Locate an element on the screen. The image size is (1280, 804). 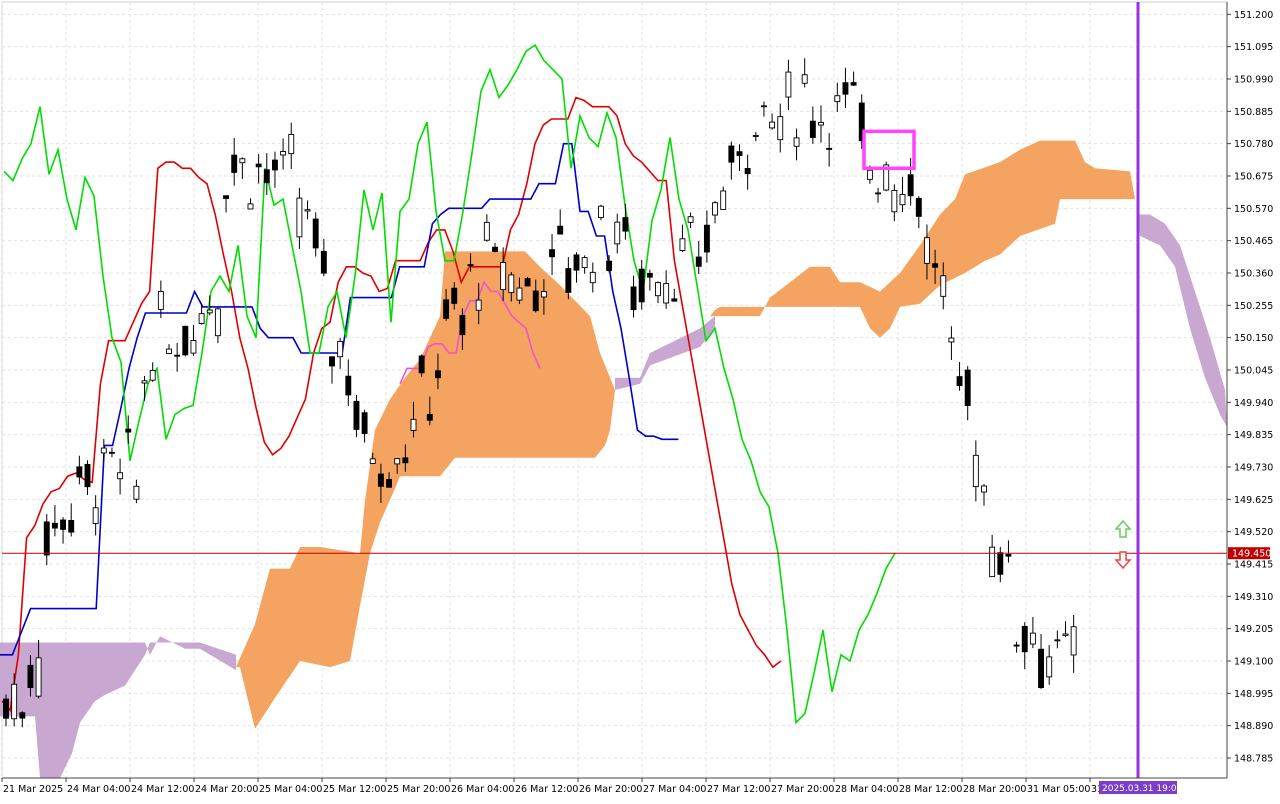
y-tick-label: 149.940 is located at coordinates (1253, 403).